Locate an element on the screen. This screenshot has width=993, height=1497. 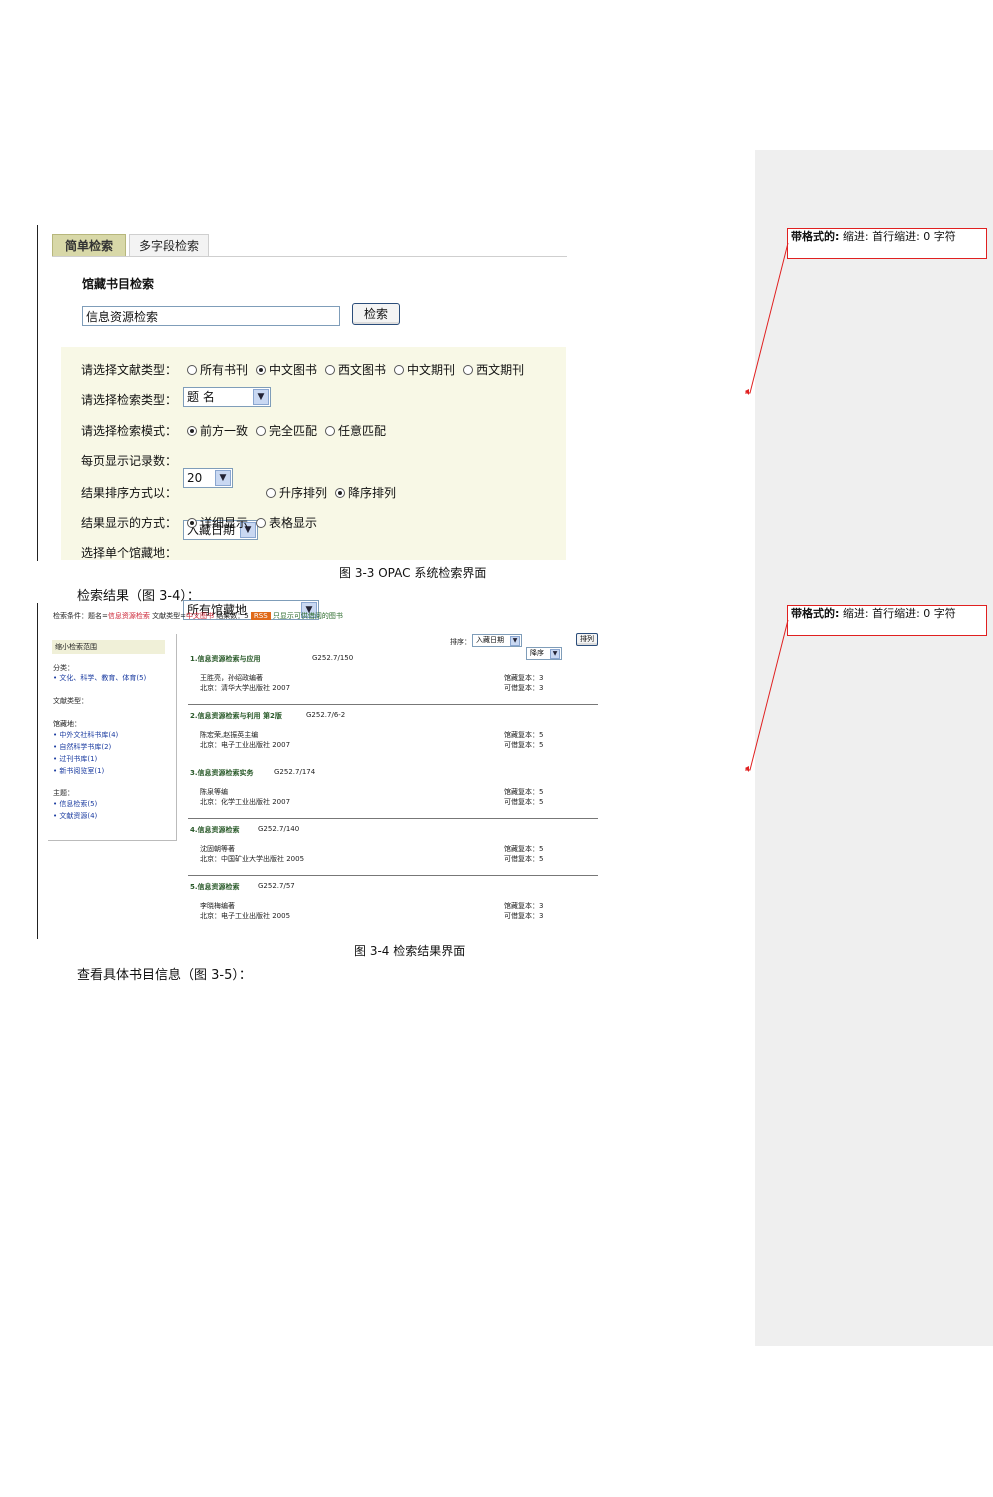
comment-connector-lines is located at coordinates (767, 507).